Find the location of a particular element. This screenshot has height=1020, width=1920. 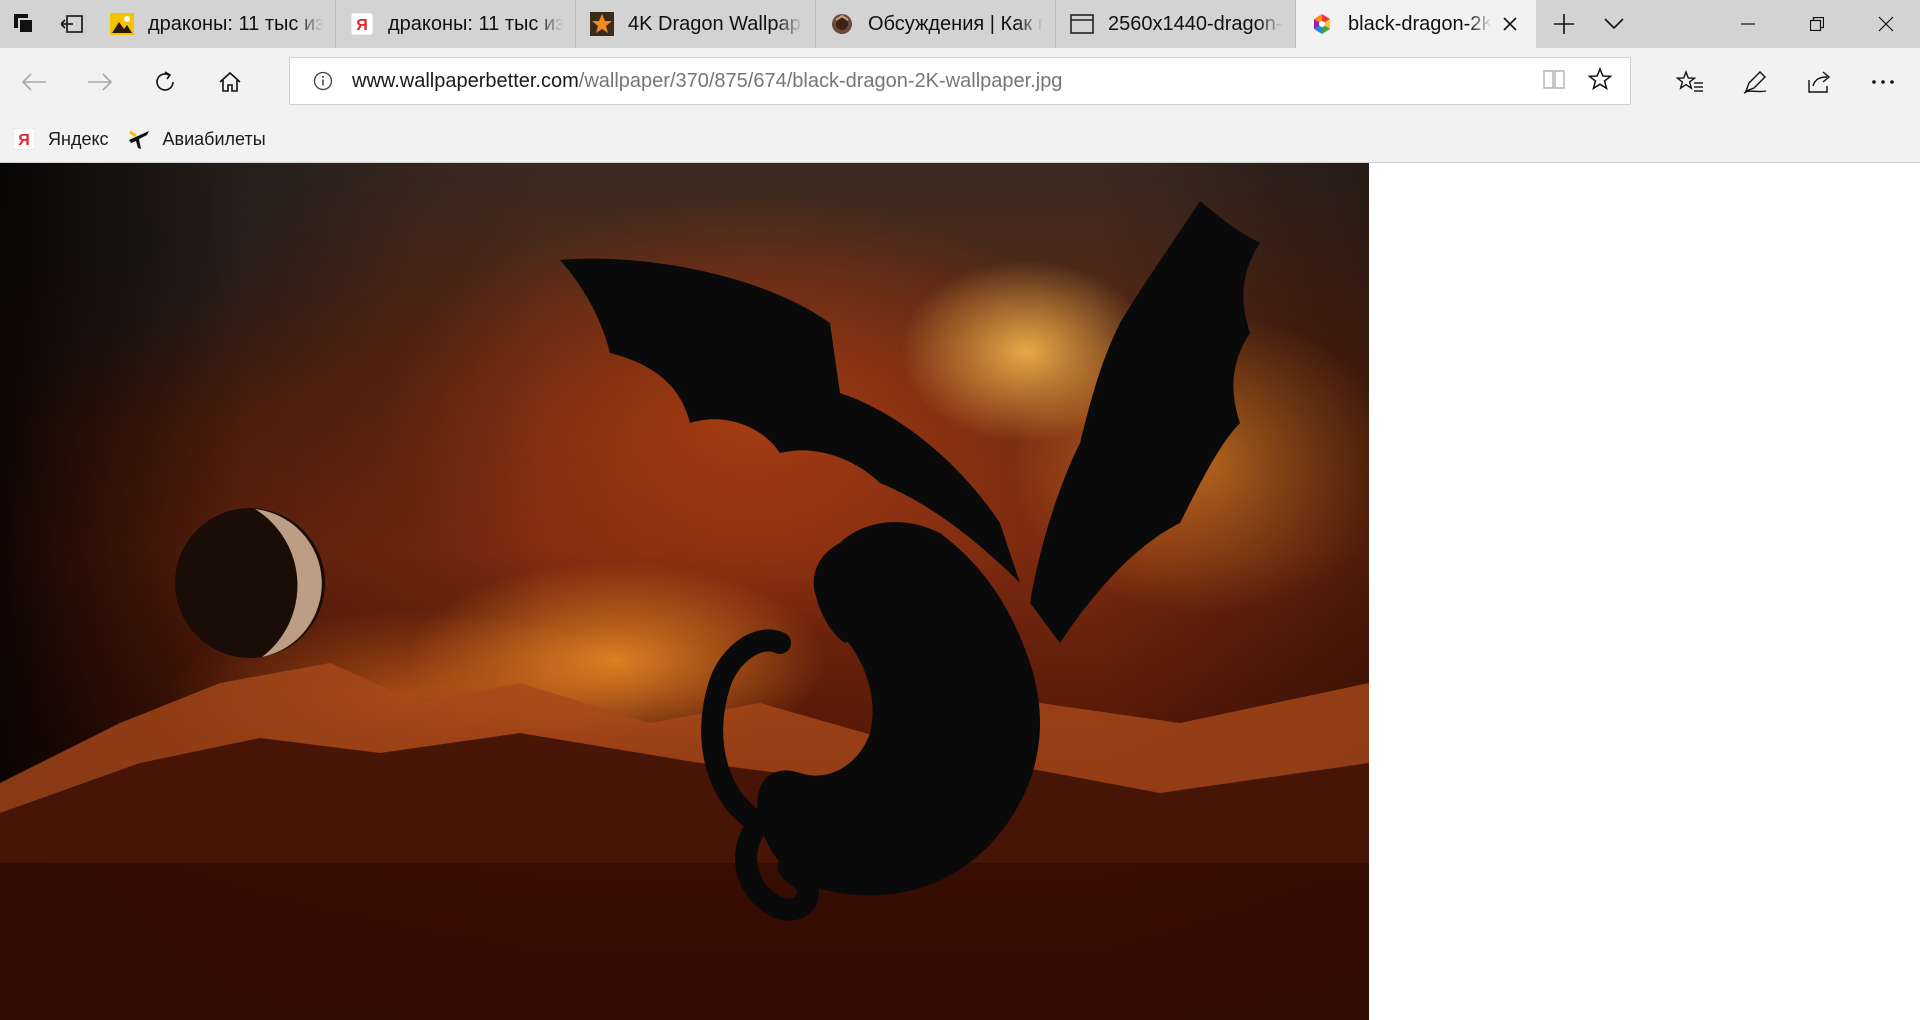

refresh-button is located at coordinates (165, 82).